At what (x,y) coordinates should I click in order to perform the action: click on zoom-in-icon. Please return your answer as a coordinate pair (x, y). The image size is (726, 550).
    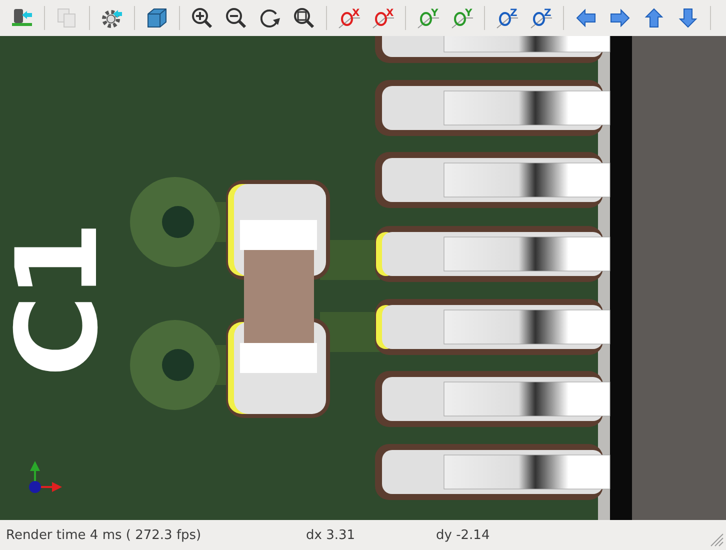
    Looking at the image, I should click on (202, 18).